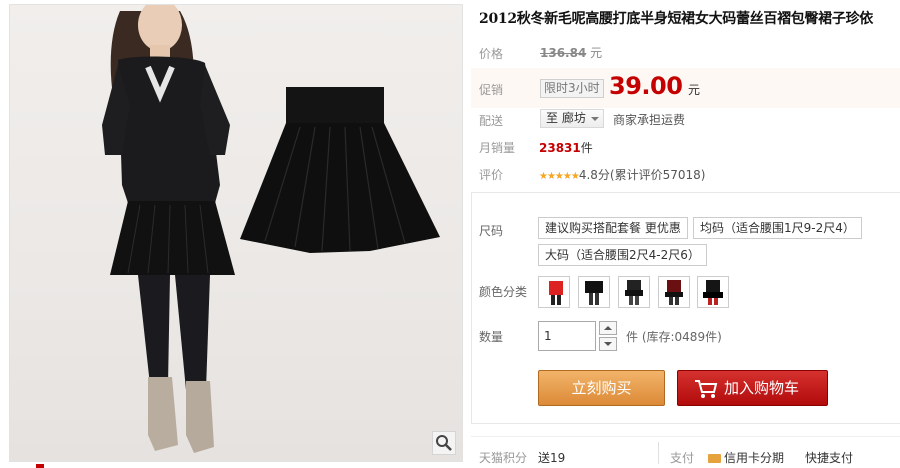  What do you see at coordinates (685, 88) in the screenshot?
I see `promo-section` at bounding box center [685, 88].